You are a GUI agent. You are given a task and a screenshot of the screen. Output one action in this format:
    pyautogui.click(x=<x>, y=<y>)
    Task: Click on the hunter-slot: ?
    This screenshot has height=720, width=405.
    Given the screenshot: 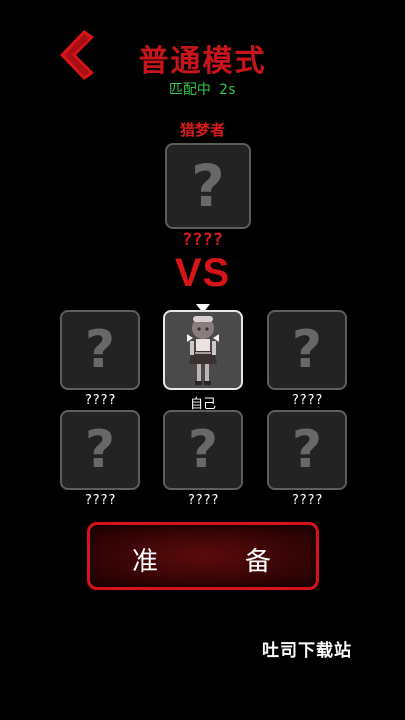 What is the action you would take?
    pyautogui.click(x=208, y=186)
    